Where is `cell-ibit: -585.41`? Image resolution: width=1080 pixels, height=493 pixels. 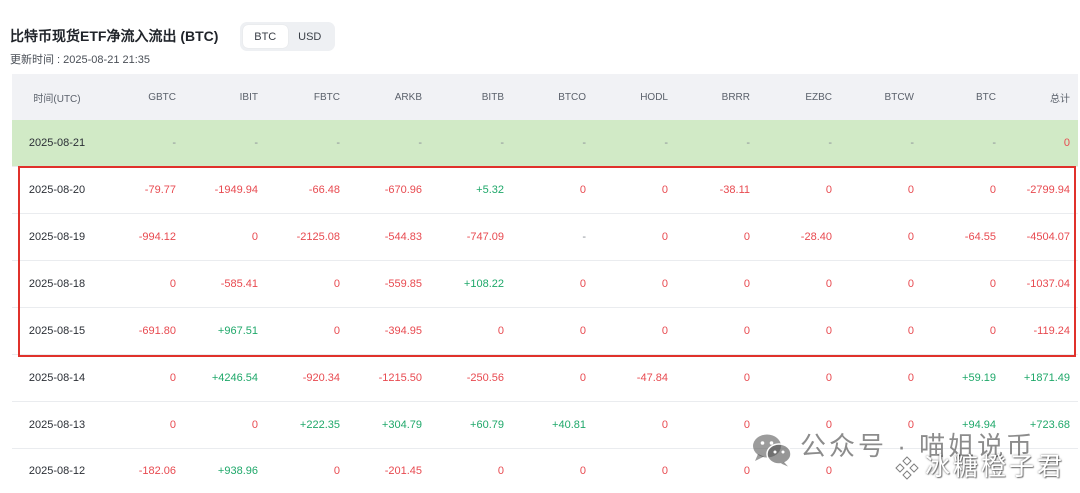 cell-ibit: -585.41 is located at coordinates (239, 284).